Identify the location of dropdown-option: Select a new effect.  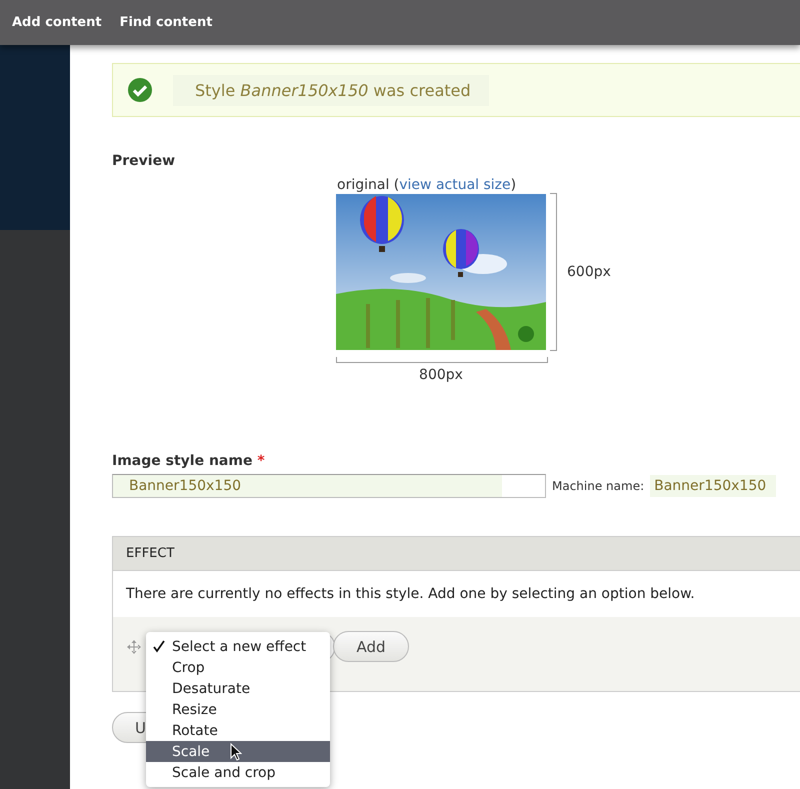
(238, 646).